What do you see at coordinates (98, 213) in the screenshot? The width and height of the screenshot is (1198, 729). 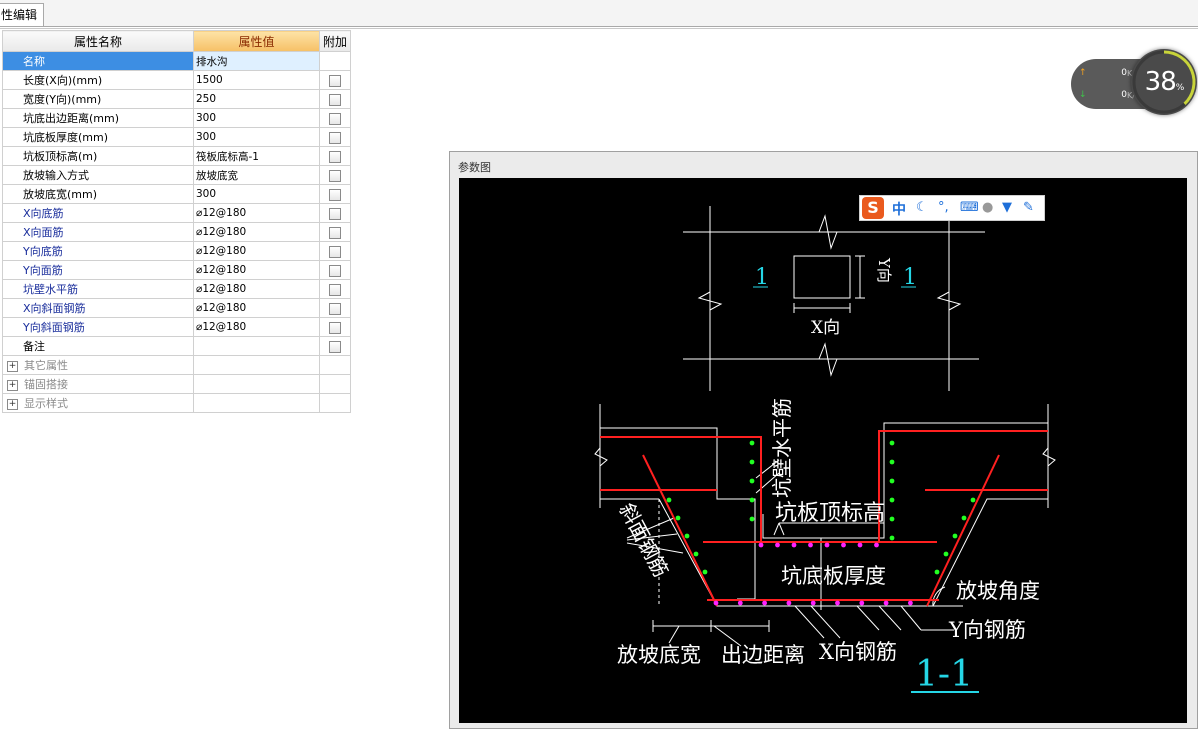 I see `property-name: X向底筋` at bounding box center [98, 213].